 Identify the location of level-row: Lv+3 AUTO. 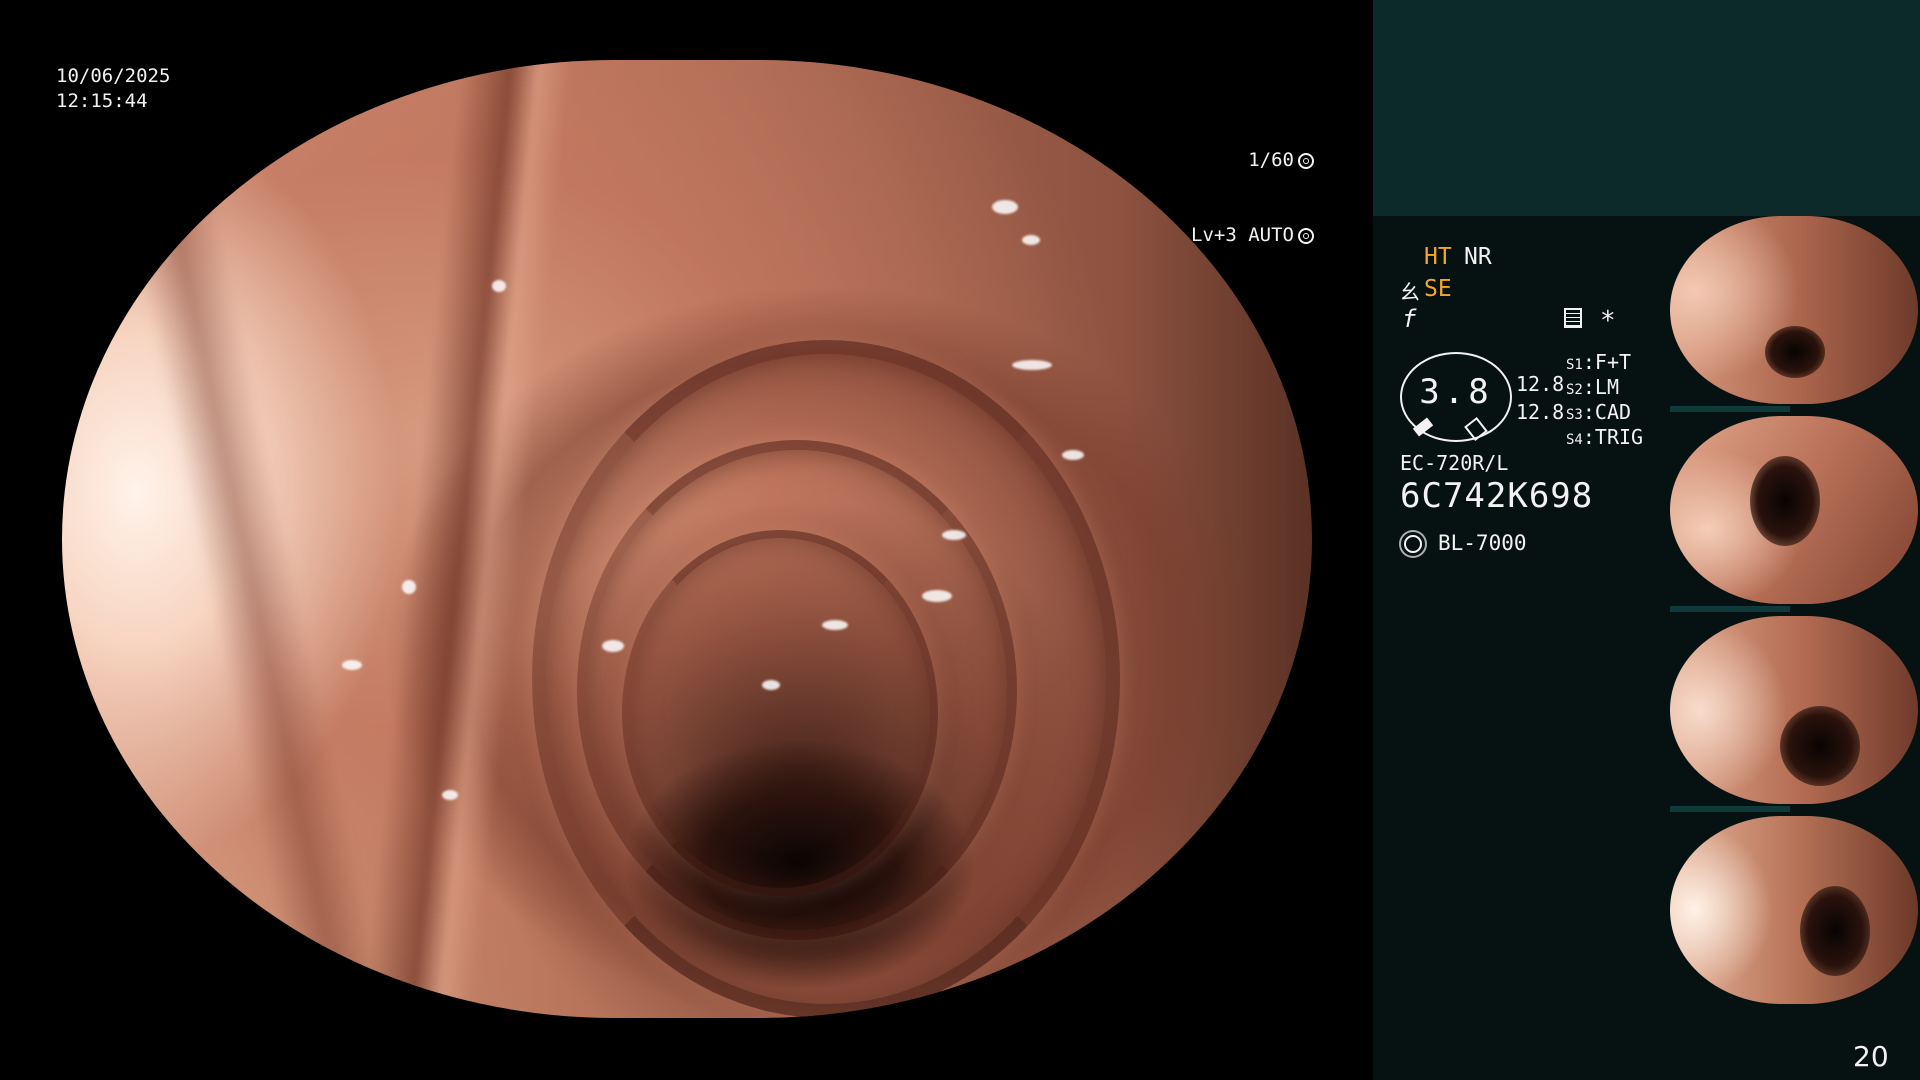
(1252, 235).